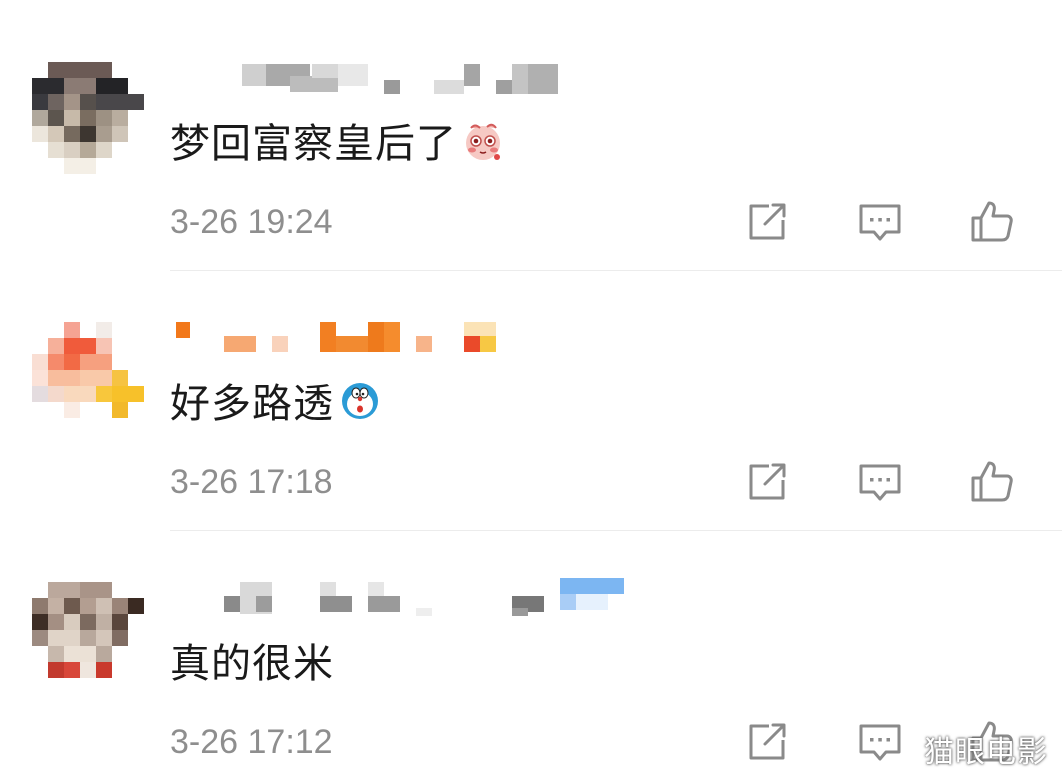 The image size is (1062, 784). Describe the element at coordinates (986, 752) in the screenshot. I see `watermark: 猫眼电影` at that location.